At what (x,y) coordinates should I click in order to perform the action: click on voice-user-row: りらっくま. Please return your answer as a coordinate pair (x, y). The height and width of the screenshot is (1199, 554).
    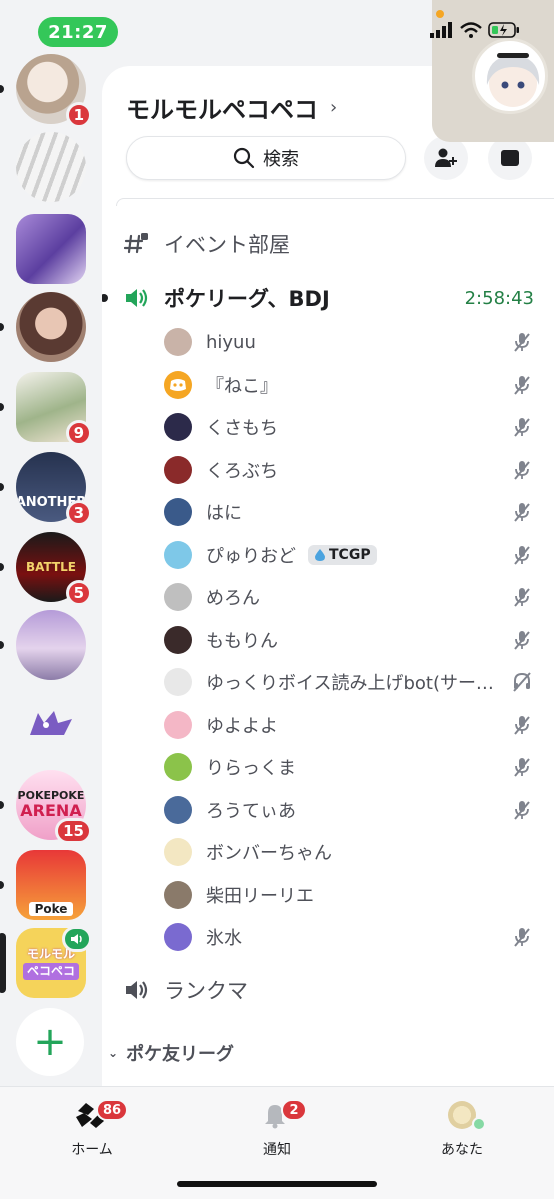
    Looking at the image, I should click on (348, 767).